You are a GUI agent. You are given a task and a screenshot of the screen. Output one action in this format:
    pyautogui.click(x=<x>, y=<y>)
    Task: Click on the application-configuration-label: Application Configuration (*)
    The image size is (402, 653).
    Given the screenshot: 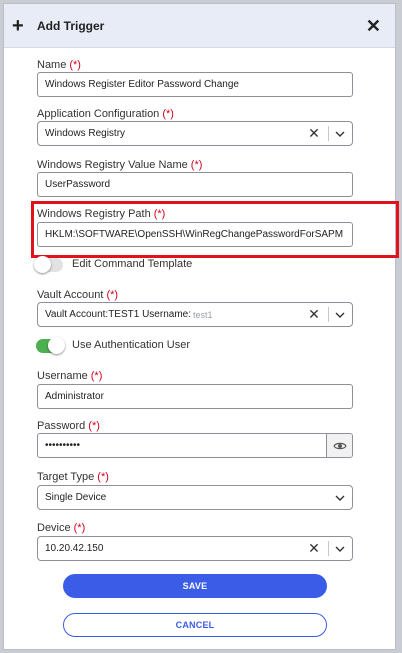 What is the action you would take?
    pyautogui.click(x=105, y=114)
    